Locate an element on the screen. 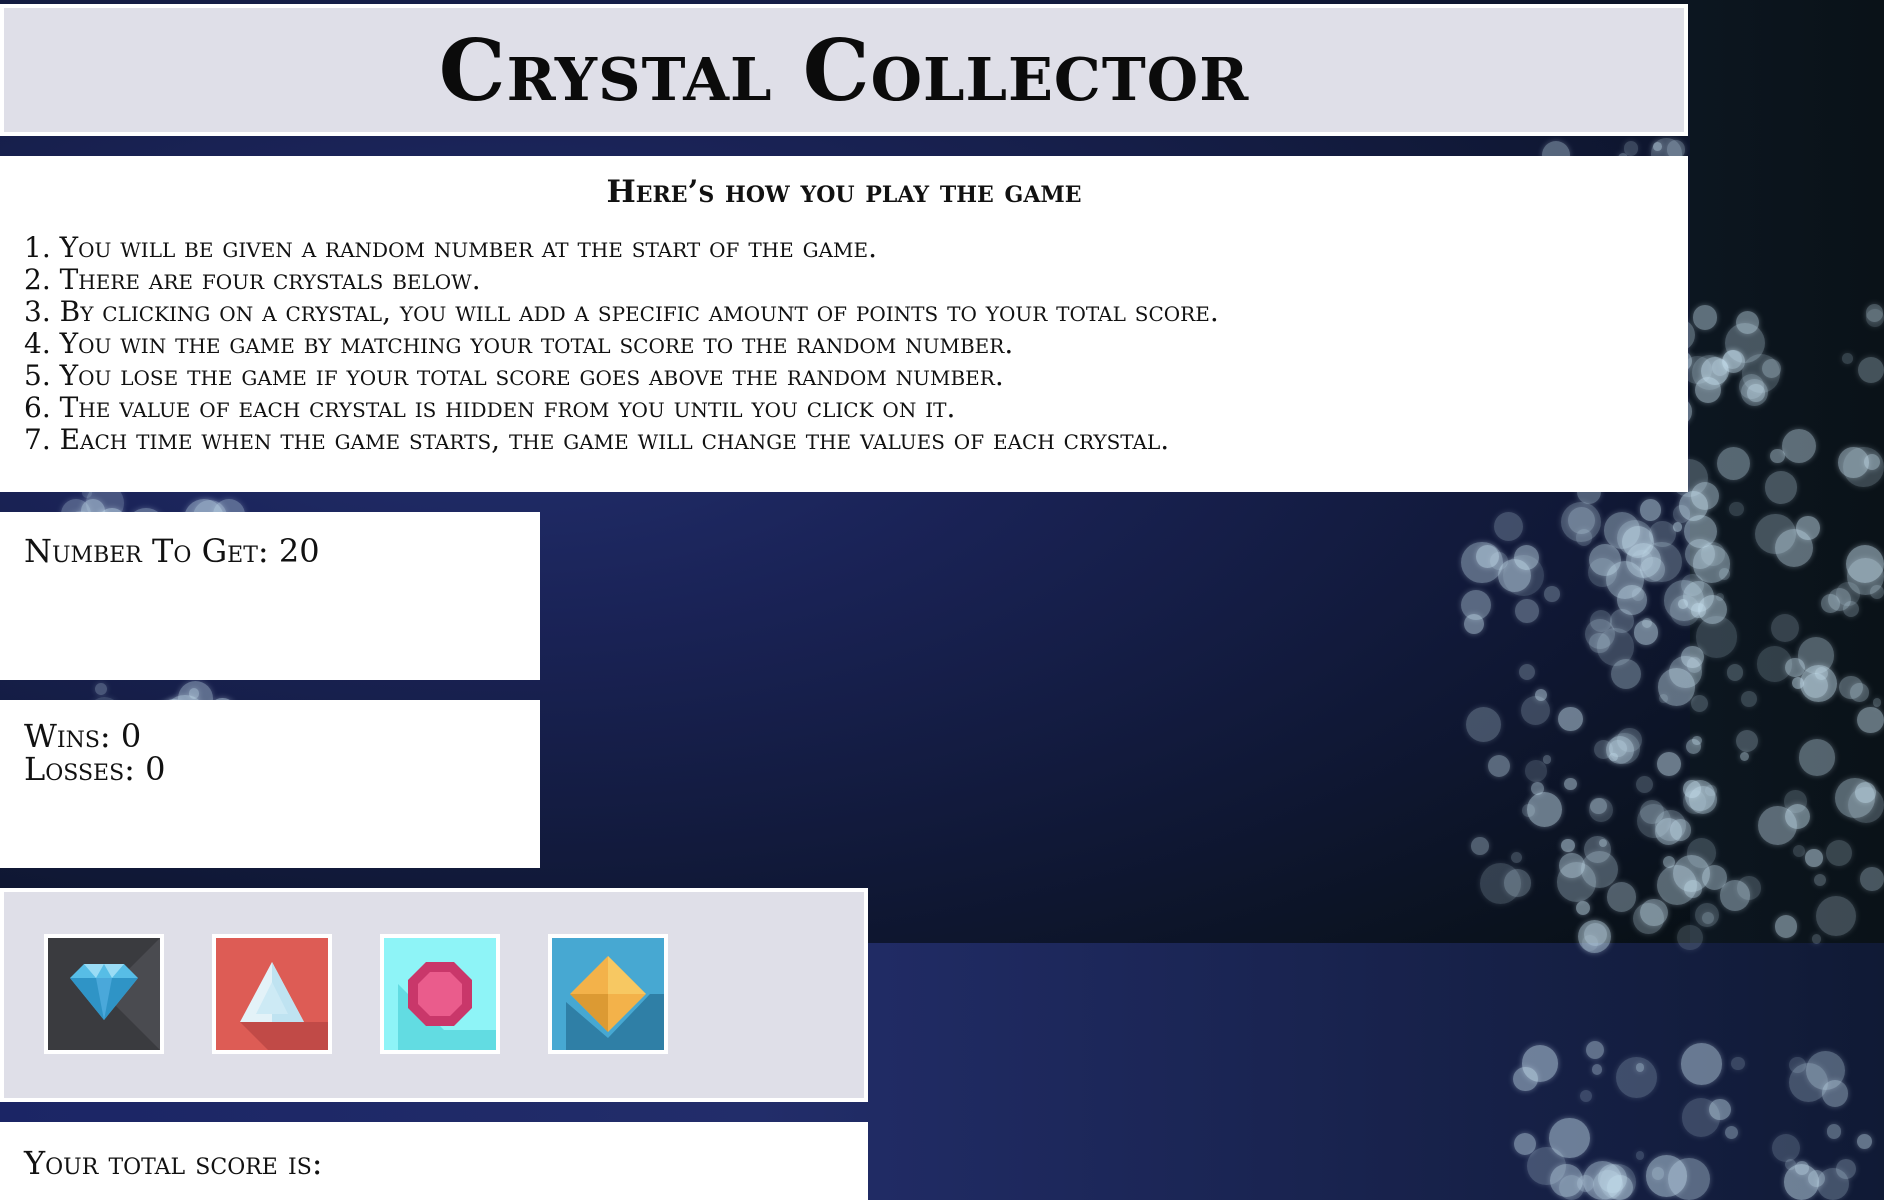 The height and width of the screenshot is (1200, 1884). crystals-panel is located at coordinates (434, 995).